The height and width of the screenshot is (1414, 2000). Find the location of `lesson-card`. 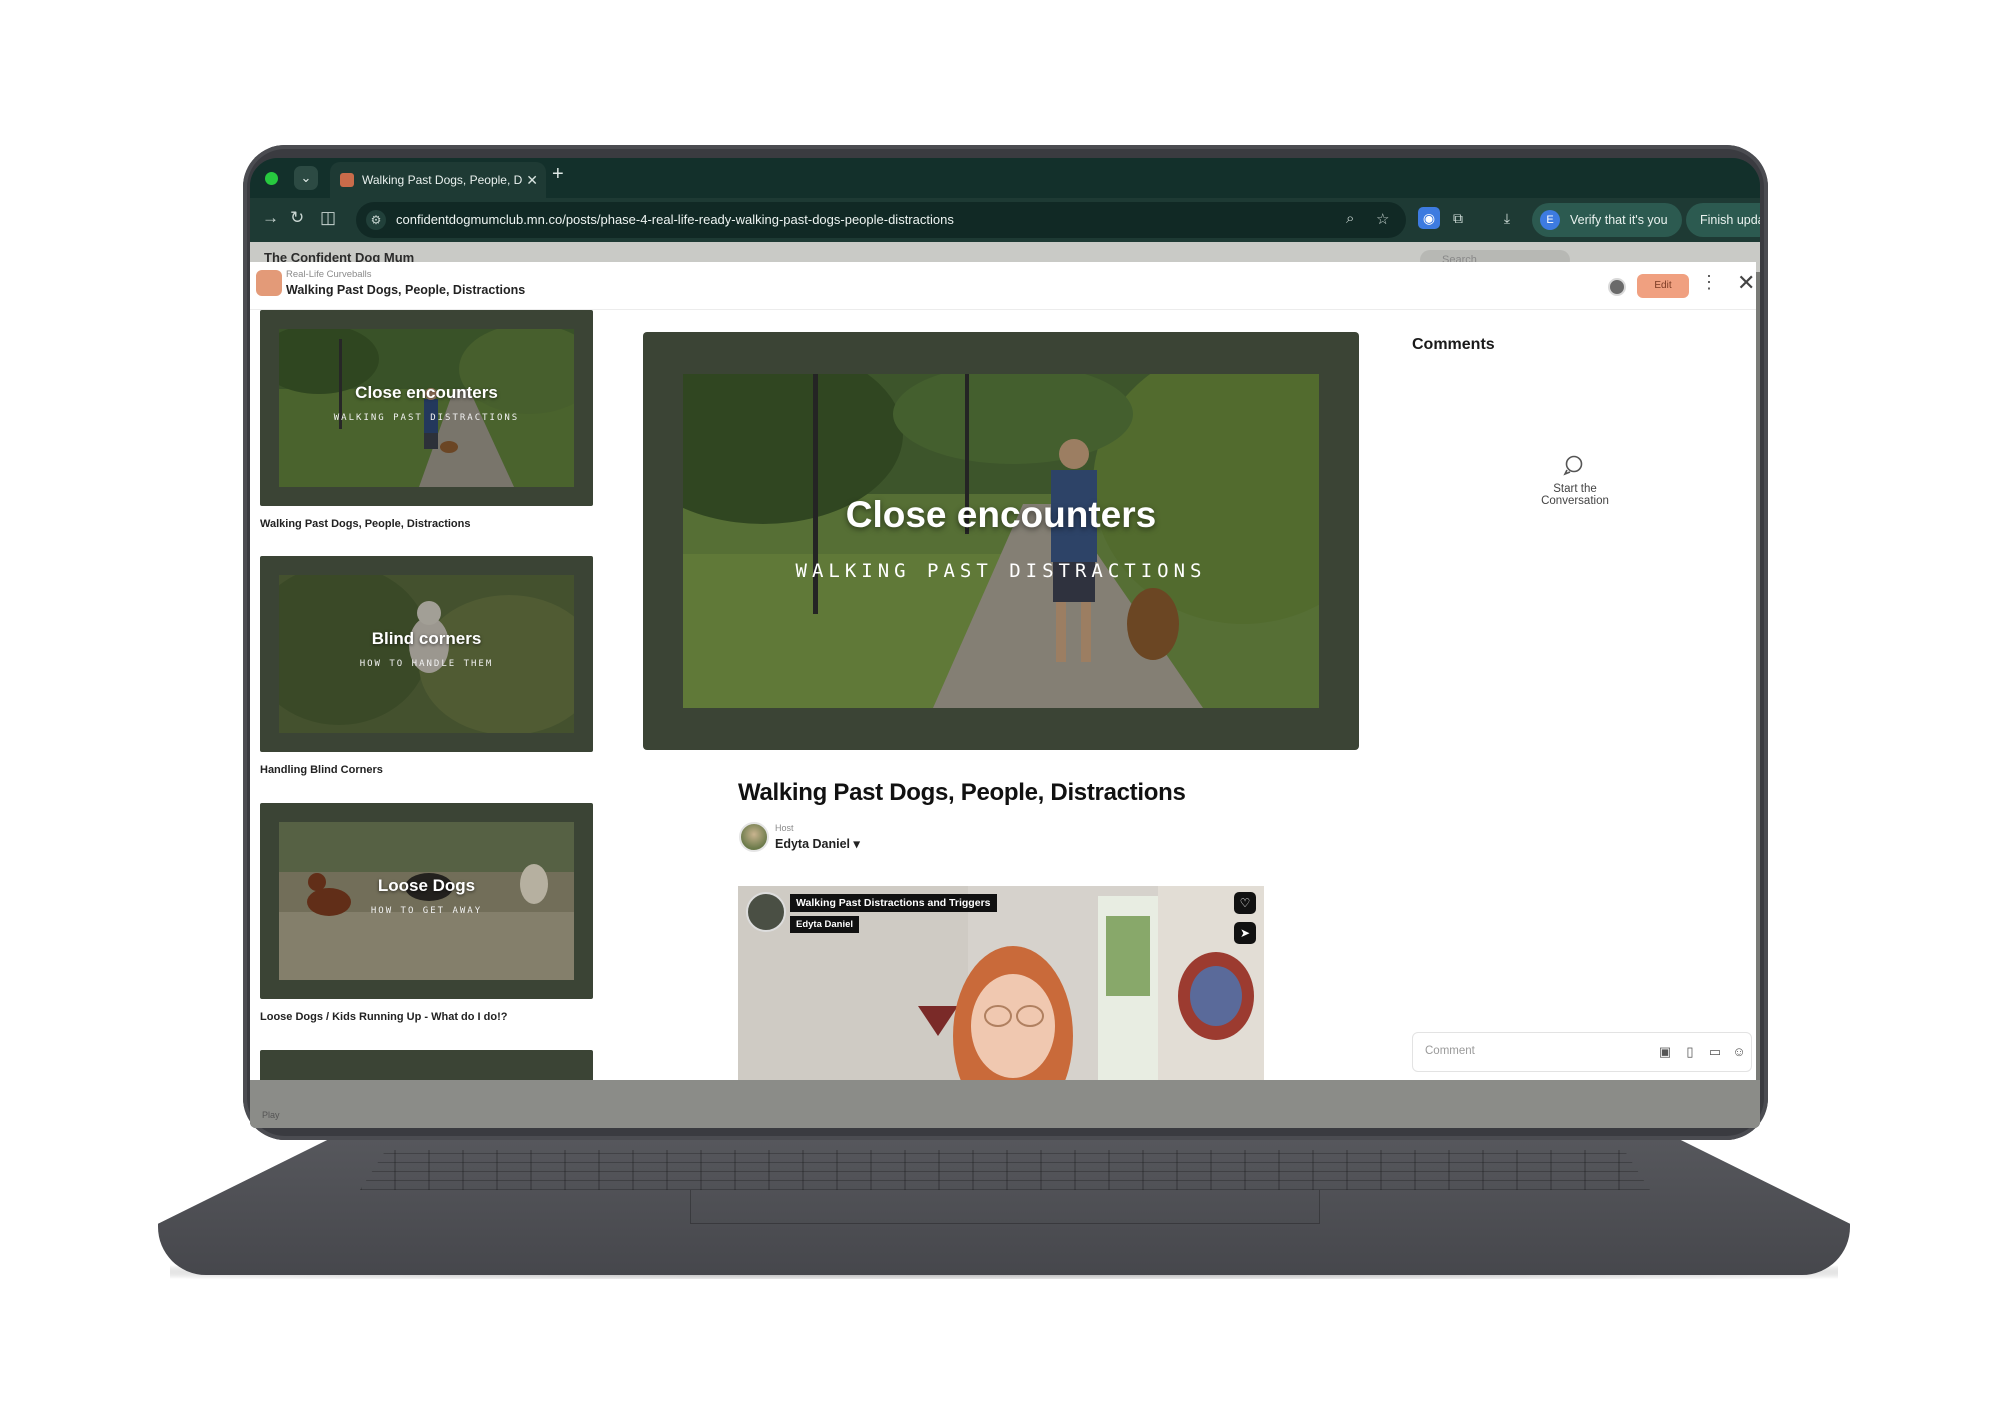

lesson-card is located at coordinates (426, 1065).